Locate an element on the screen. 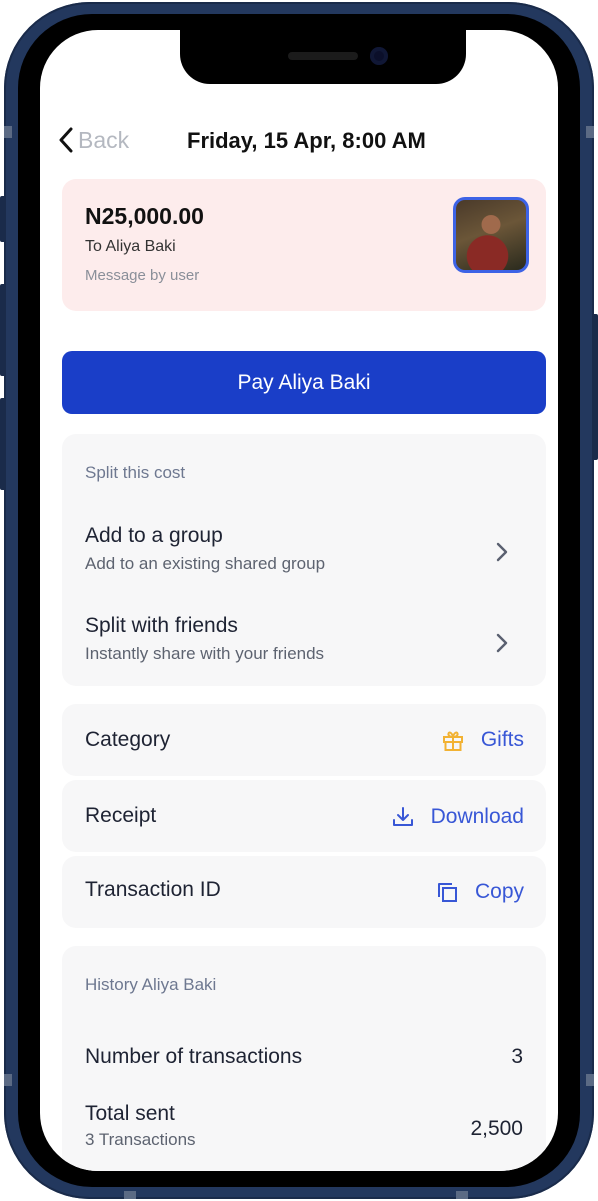 The image size is (598, 1201). total-sent-label: Total sent is located at coordinates (130, 1113).